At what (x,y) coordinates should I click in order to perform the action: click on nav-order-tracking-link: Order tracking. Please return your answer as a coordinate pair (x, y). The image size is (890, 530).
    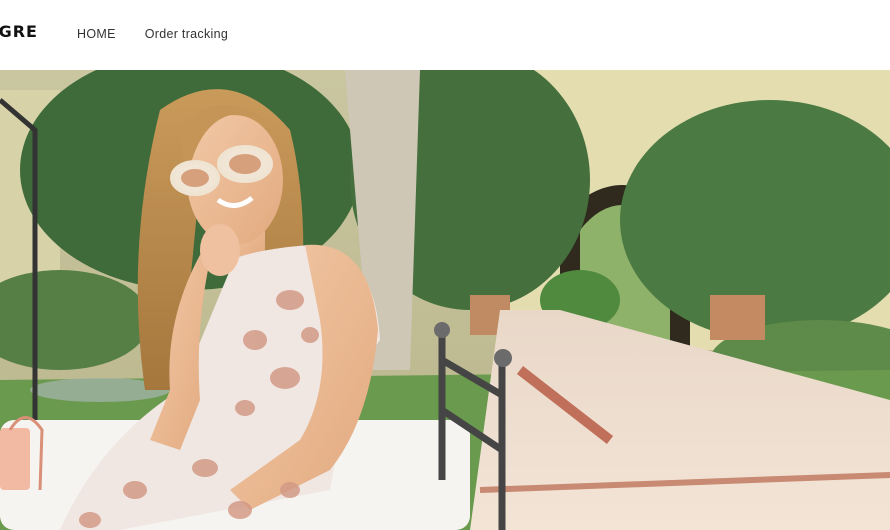
    Looking at the image, I should click on (186, 34).